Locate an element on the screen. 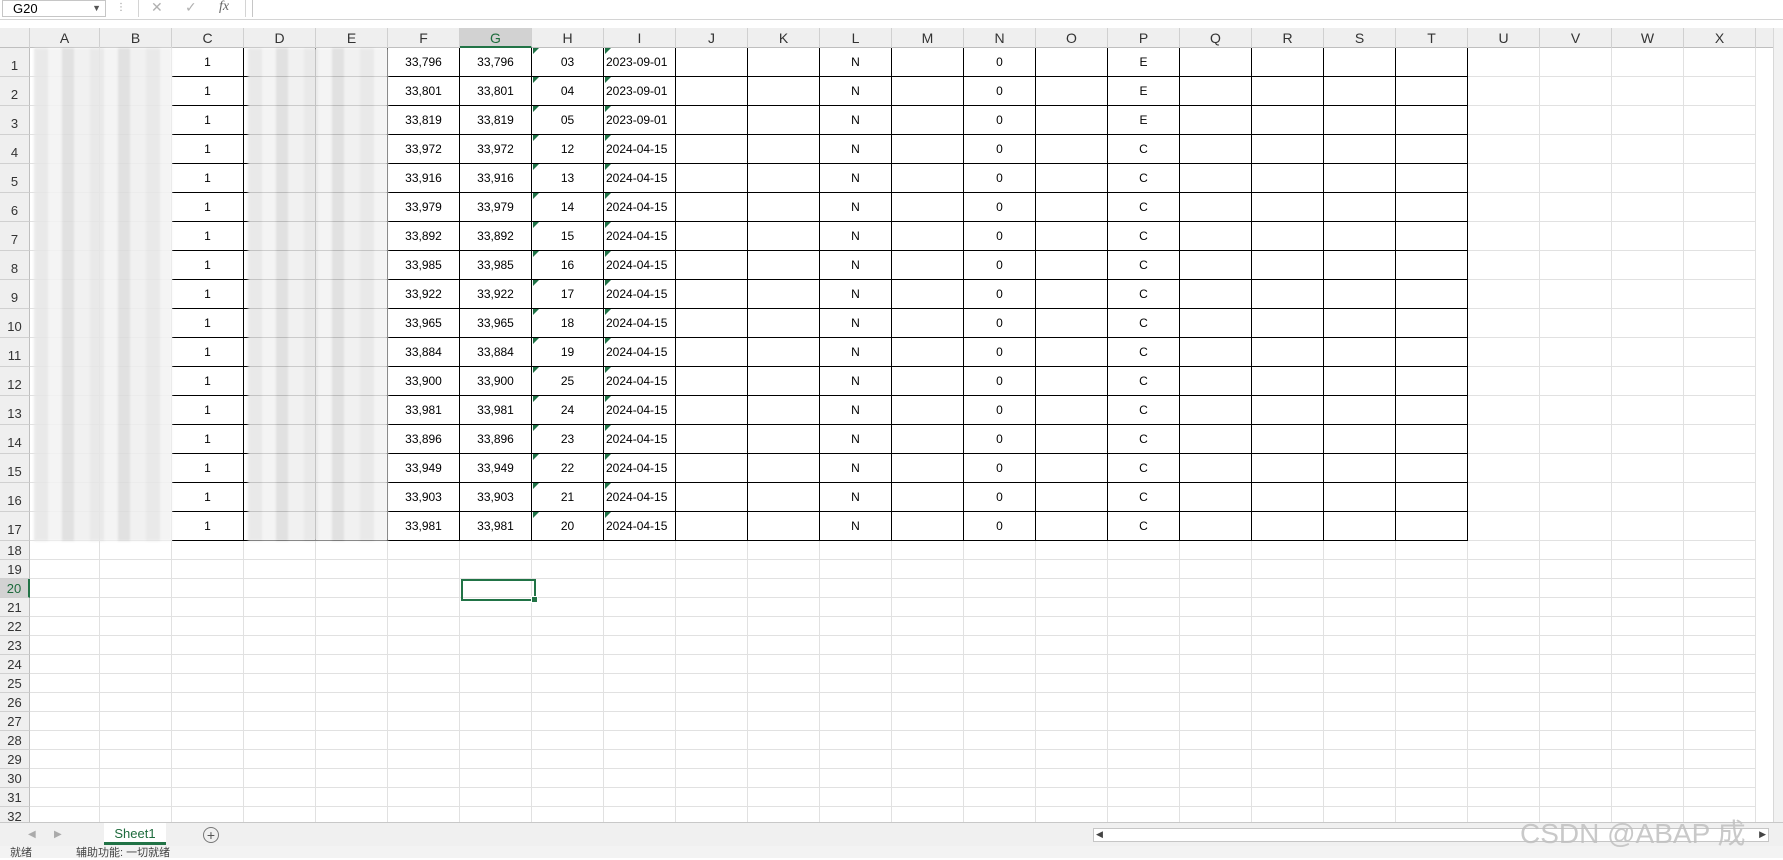 The width and height of the screenshot is (1783, 860). cell-t14 is located at coordinates (1432, 439).